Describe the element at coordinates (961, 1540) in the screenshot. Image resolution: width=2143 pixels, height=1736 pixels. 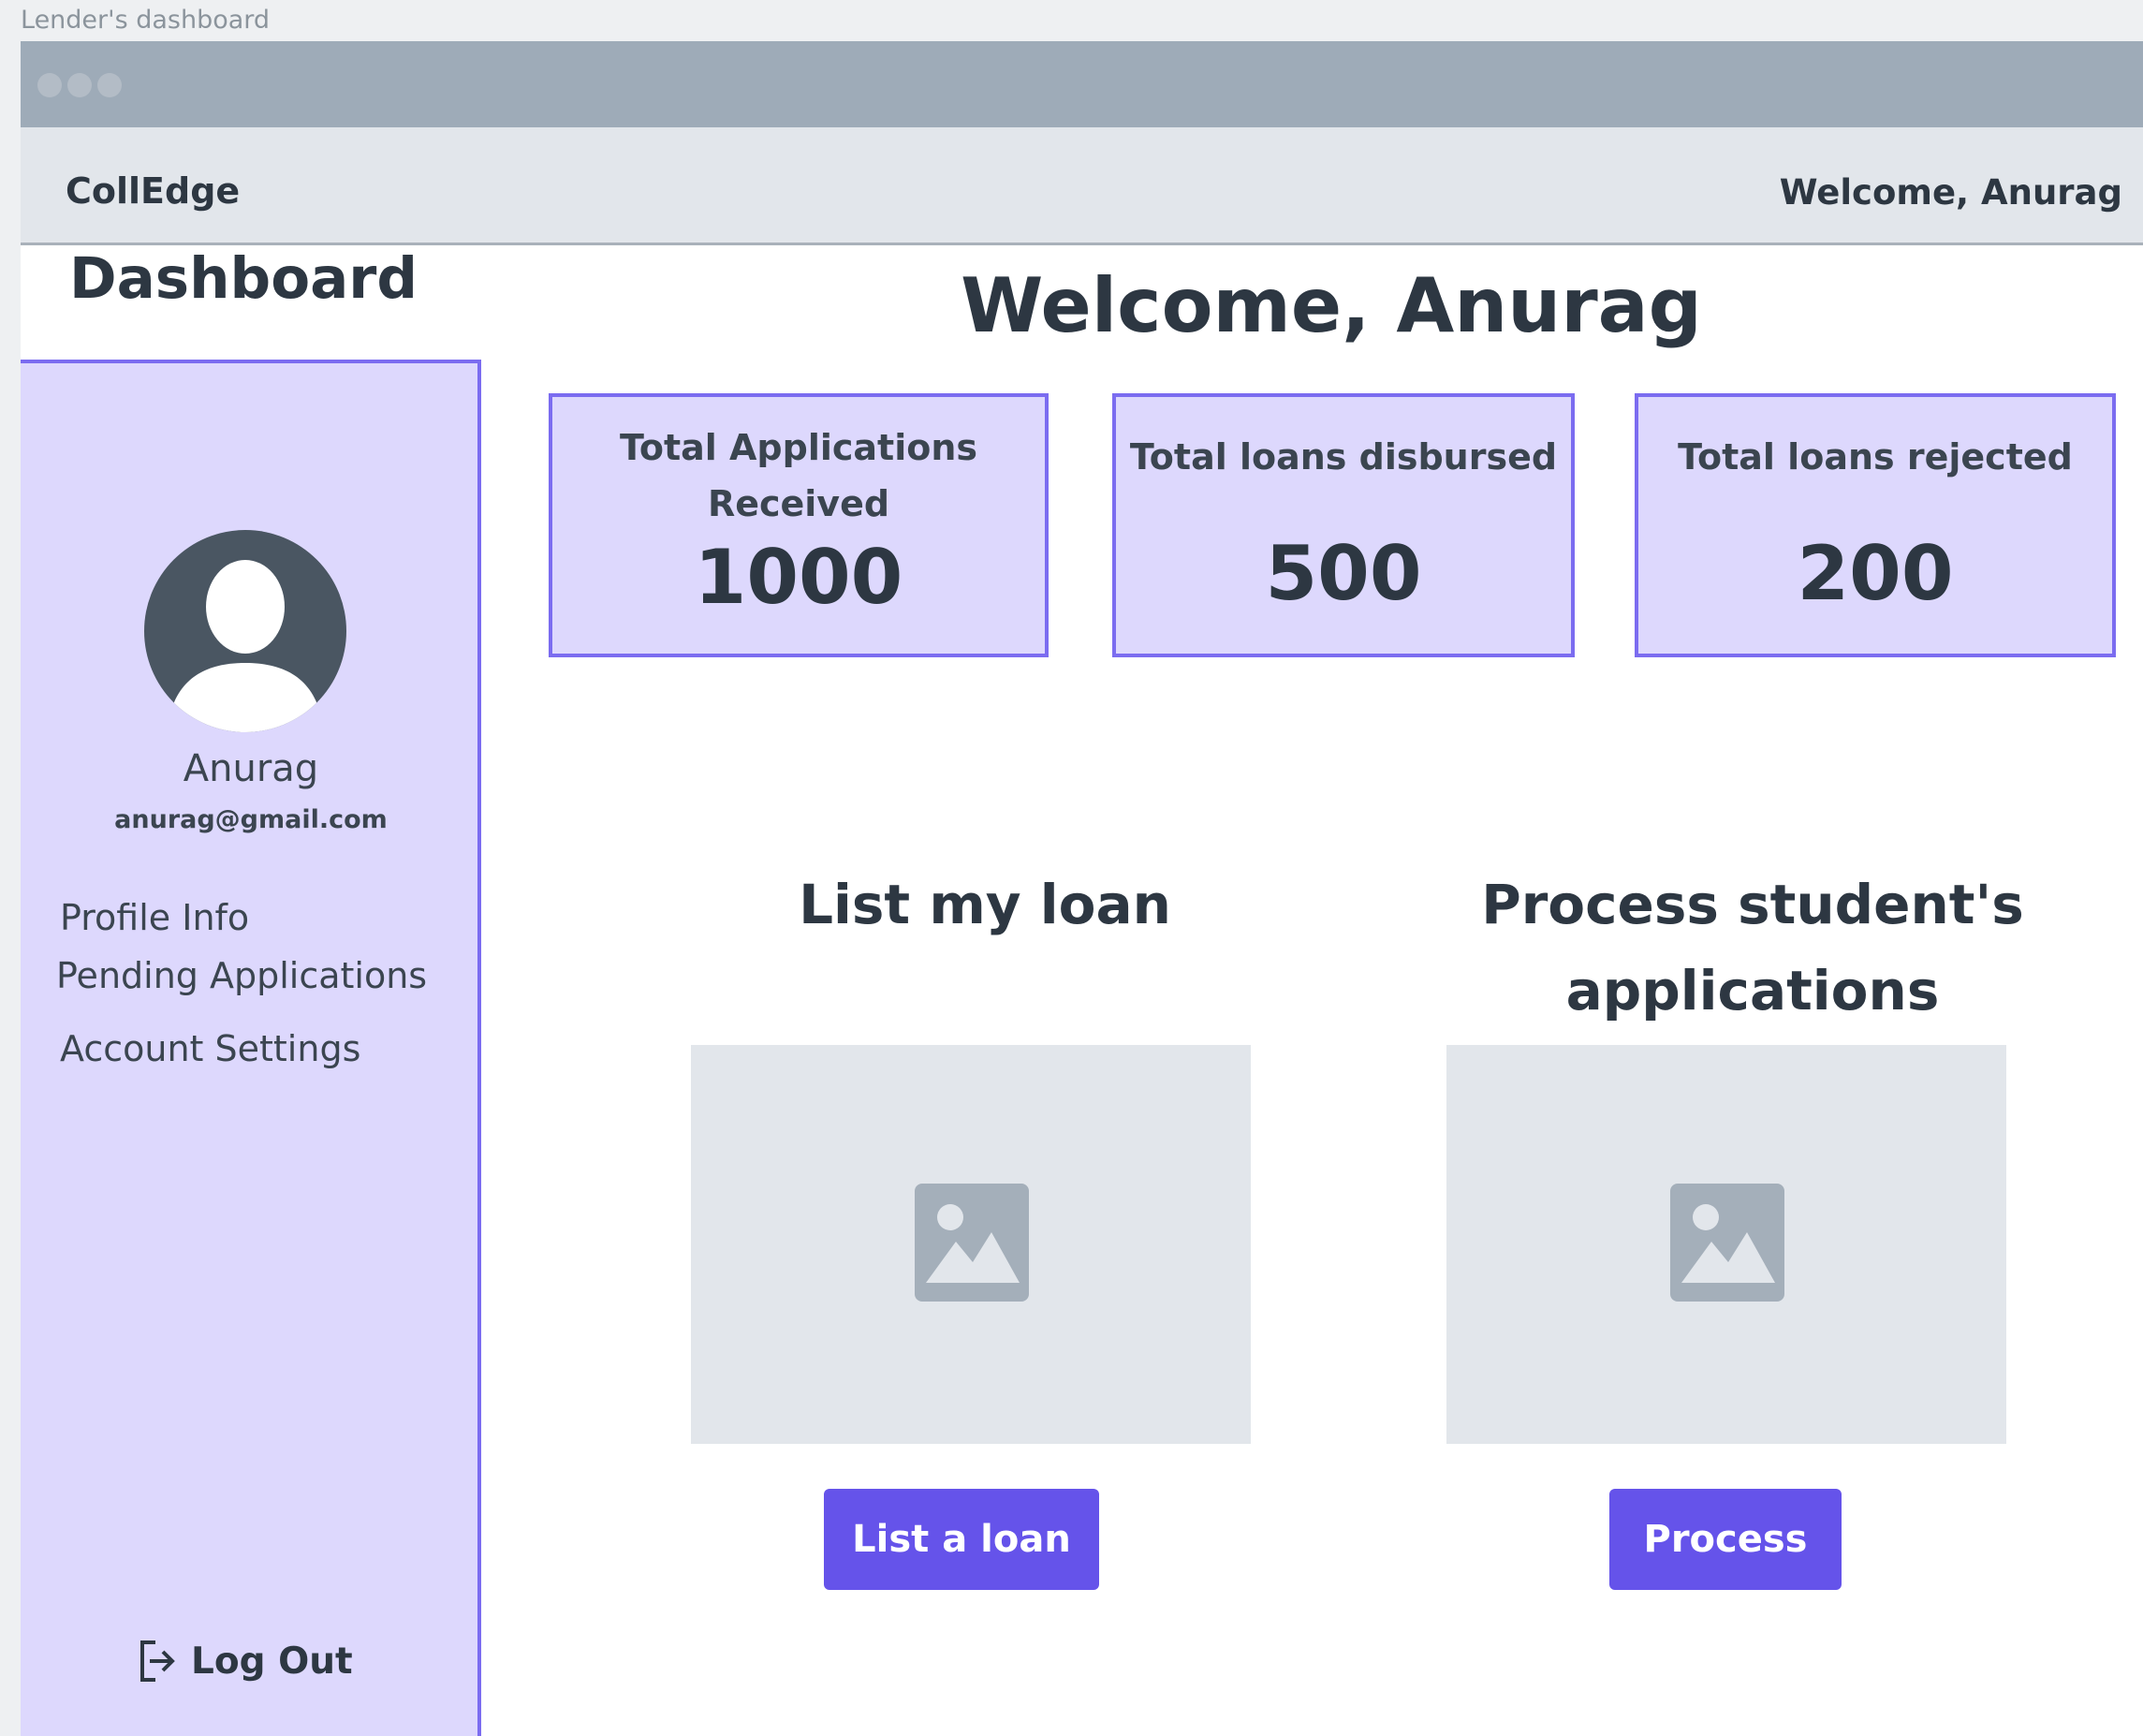
I see `list-a-loan-button: List a loan` at that location.